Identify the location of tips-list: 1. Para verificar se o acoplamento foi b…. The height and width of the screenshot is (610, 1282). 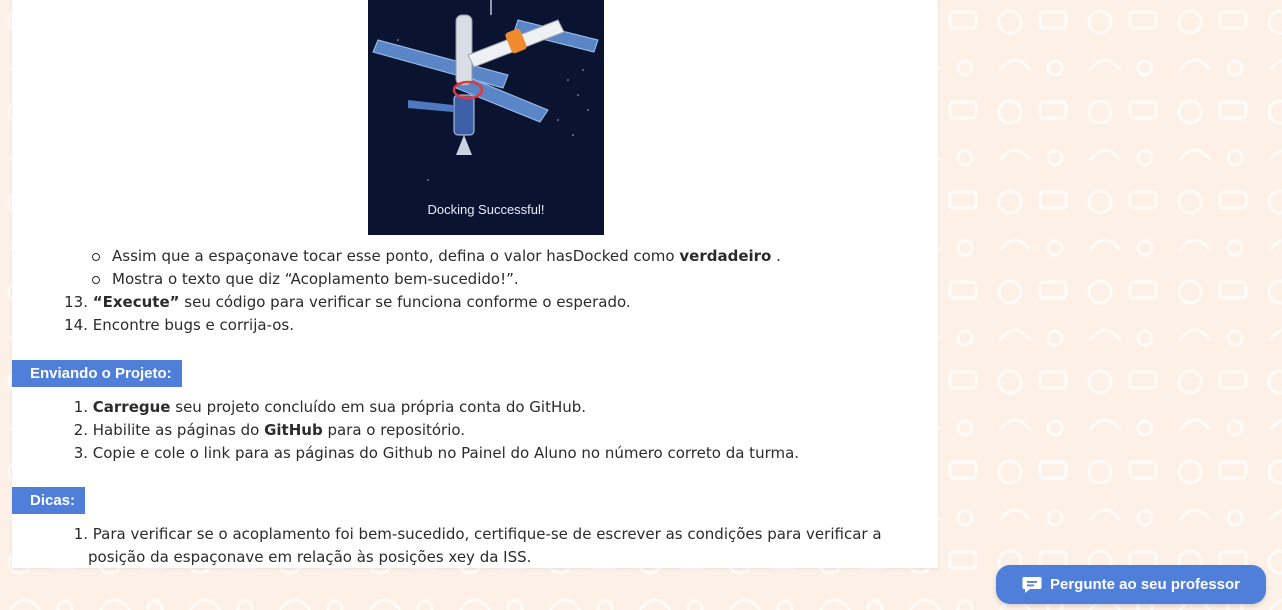
(469, 546).